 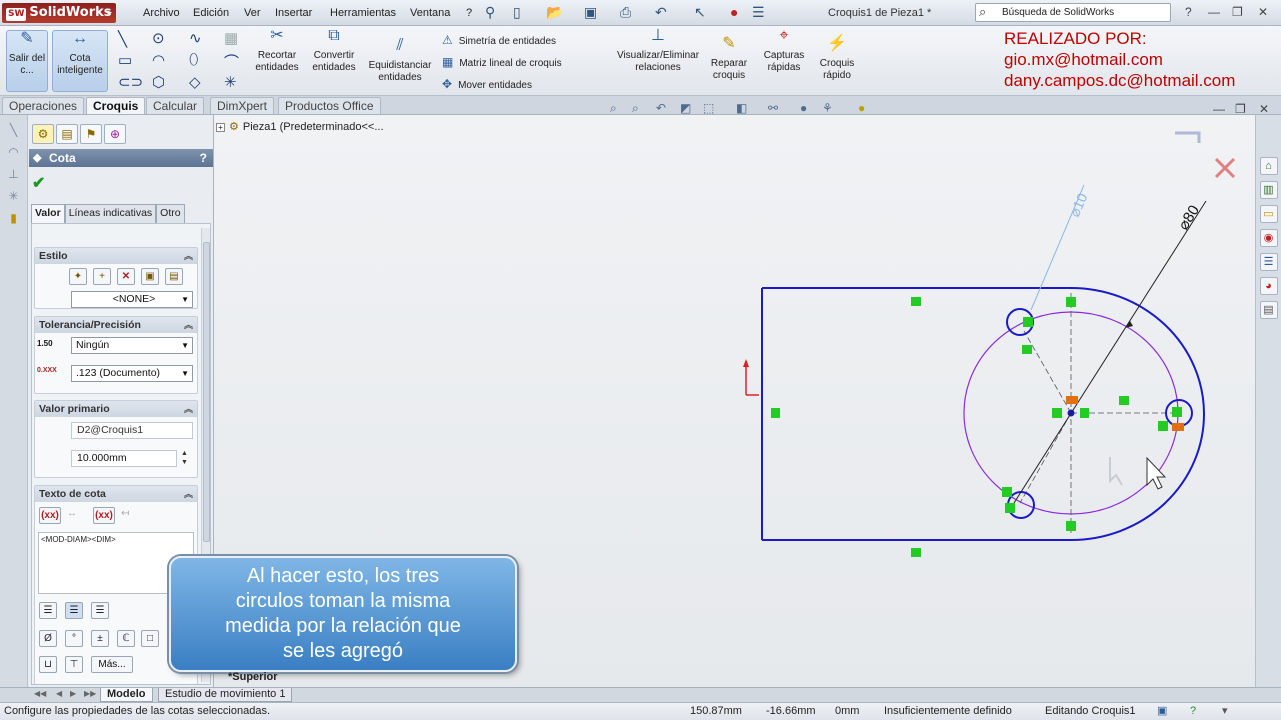 What do you see at coordinates (13, 174) in the screenshot?
I see `strip-origin-icon: ⊥` at bounding box center [13, 174].